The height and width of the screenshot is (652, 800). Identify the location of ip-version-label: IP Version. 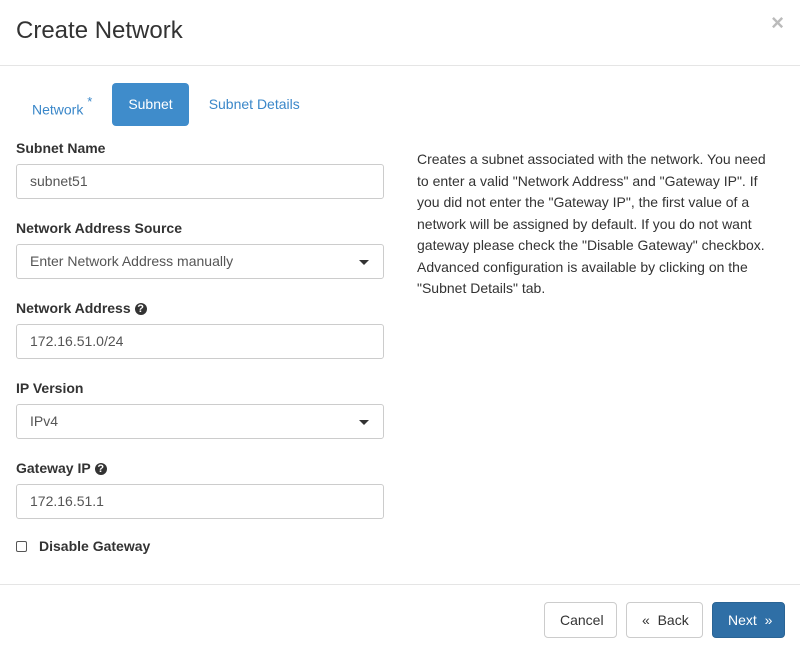
(50, 388).